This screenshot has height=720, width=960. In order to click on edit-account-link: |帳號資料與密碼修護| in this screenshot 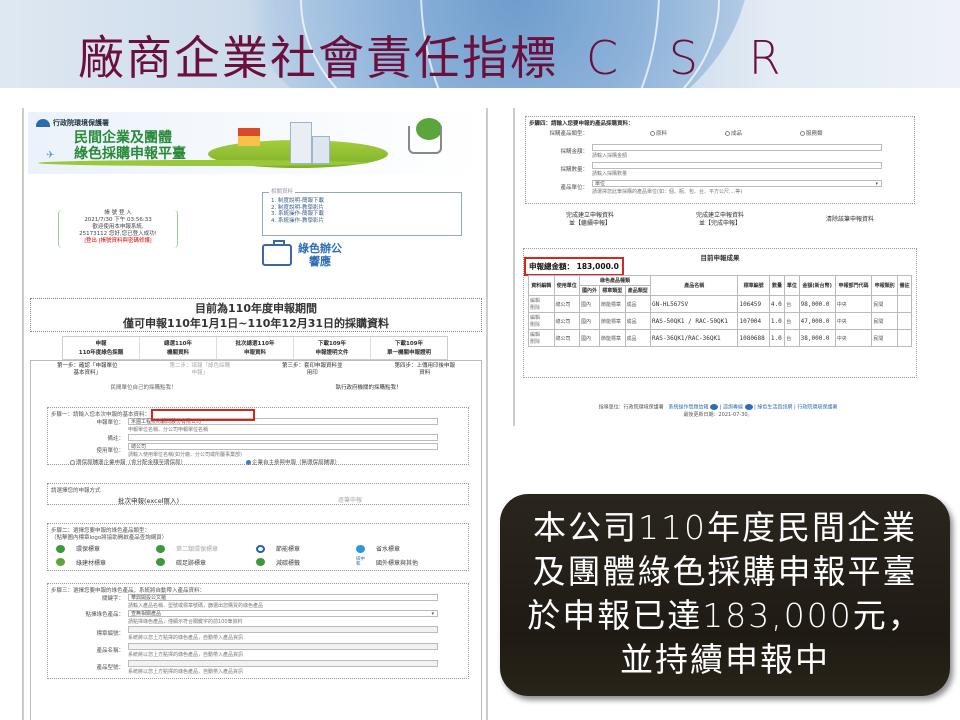, I will do `click(125, 241)`.